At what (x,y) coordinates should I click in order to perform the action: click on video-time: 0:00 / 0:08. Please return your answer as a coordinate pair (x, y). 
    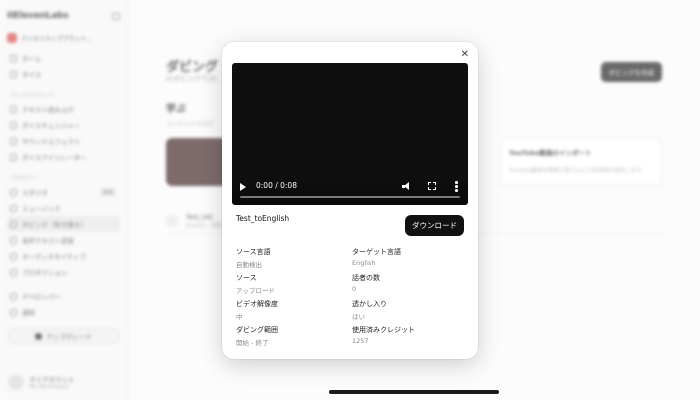
    Looking at the image, I should click on (276, 185).